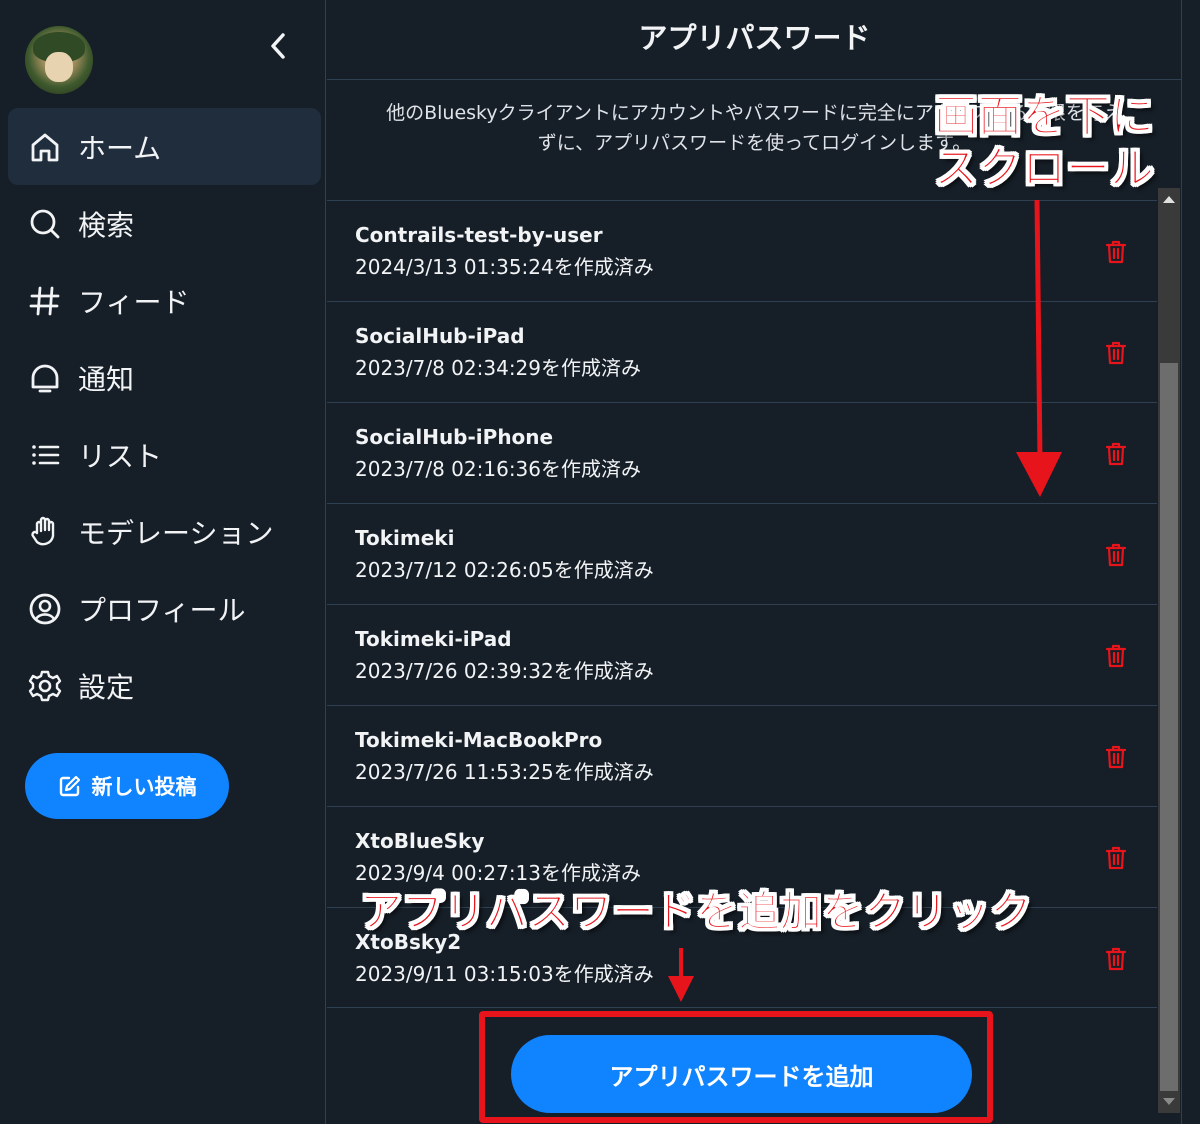 Image resolution: width=1200 pixels, height=1134 pixels. Describe the element at coordinates (120, 148) in the screenshot. I see `sidebar-item-label: ホーム` at that location.